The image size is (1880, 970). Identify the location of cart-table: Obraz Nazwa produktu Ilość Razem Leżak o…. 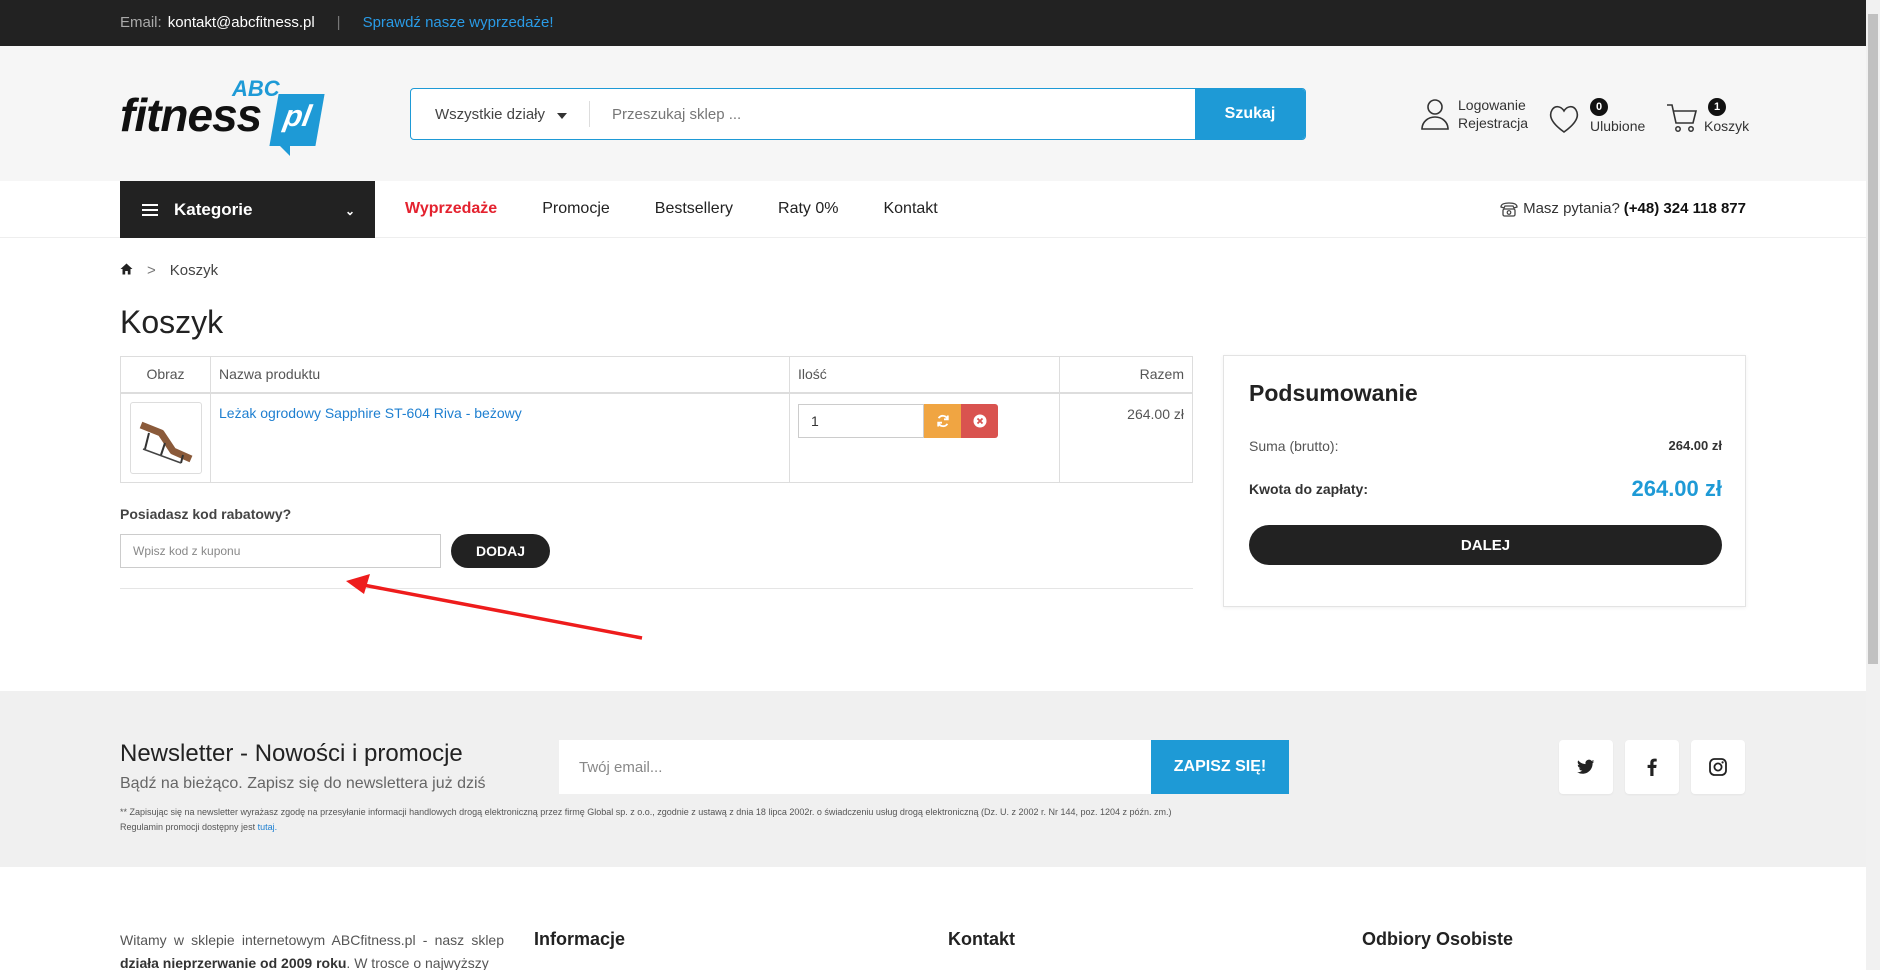
(656, 419).